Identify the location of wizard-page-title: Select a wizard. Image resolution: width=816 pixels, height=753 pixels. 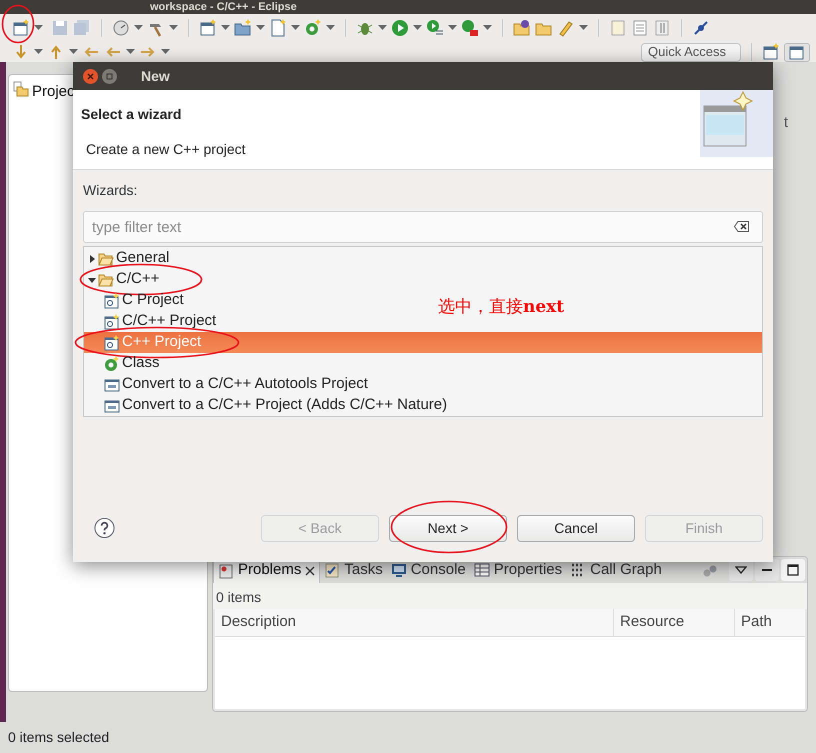
(131, 114).